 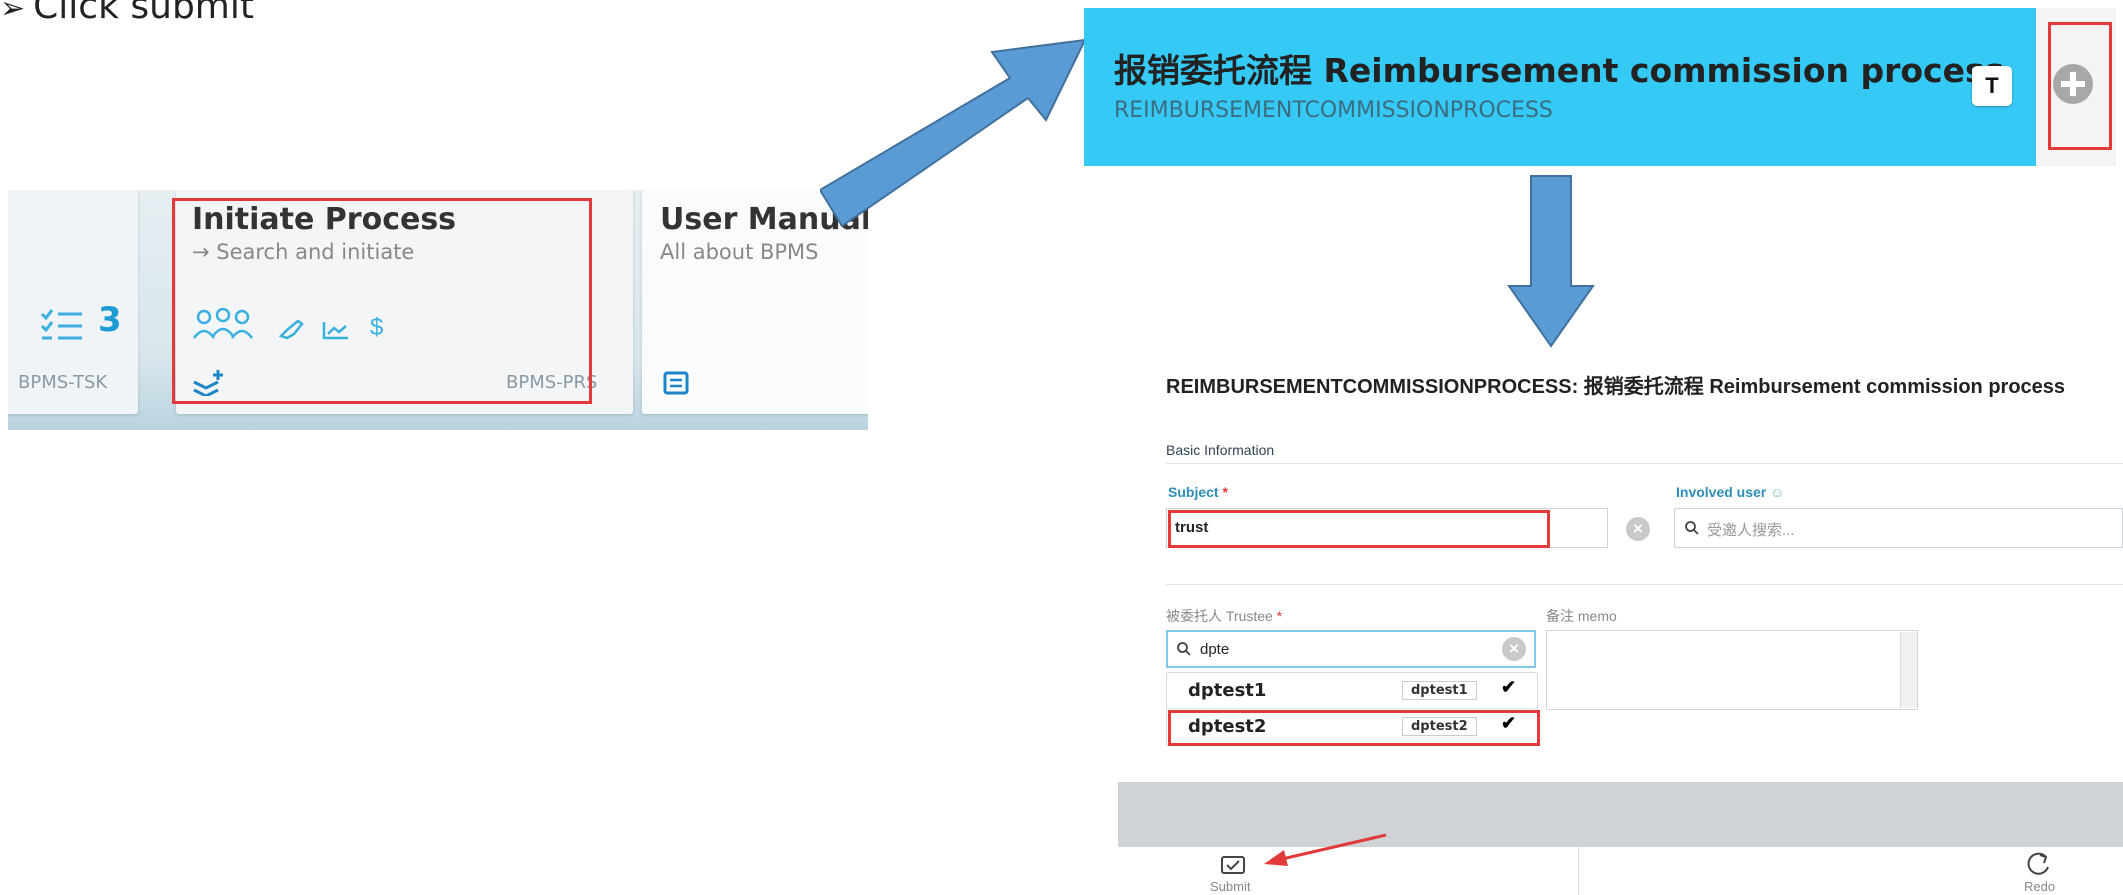 What do you see at coordinates (1325, 849) in the screenshot?
I see `submit-pointer-arrow` at bounding box center [1325, 849].